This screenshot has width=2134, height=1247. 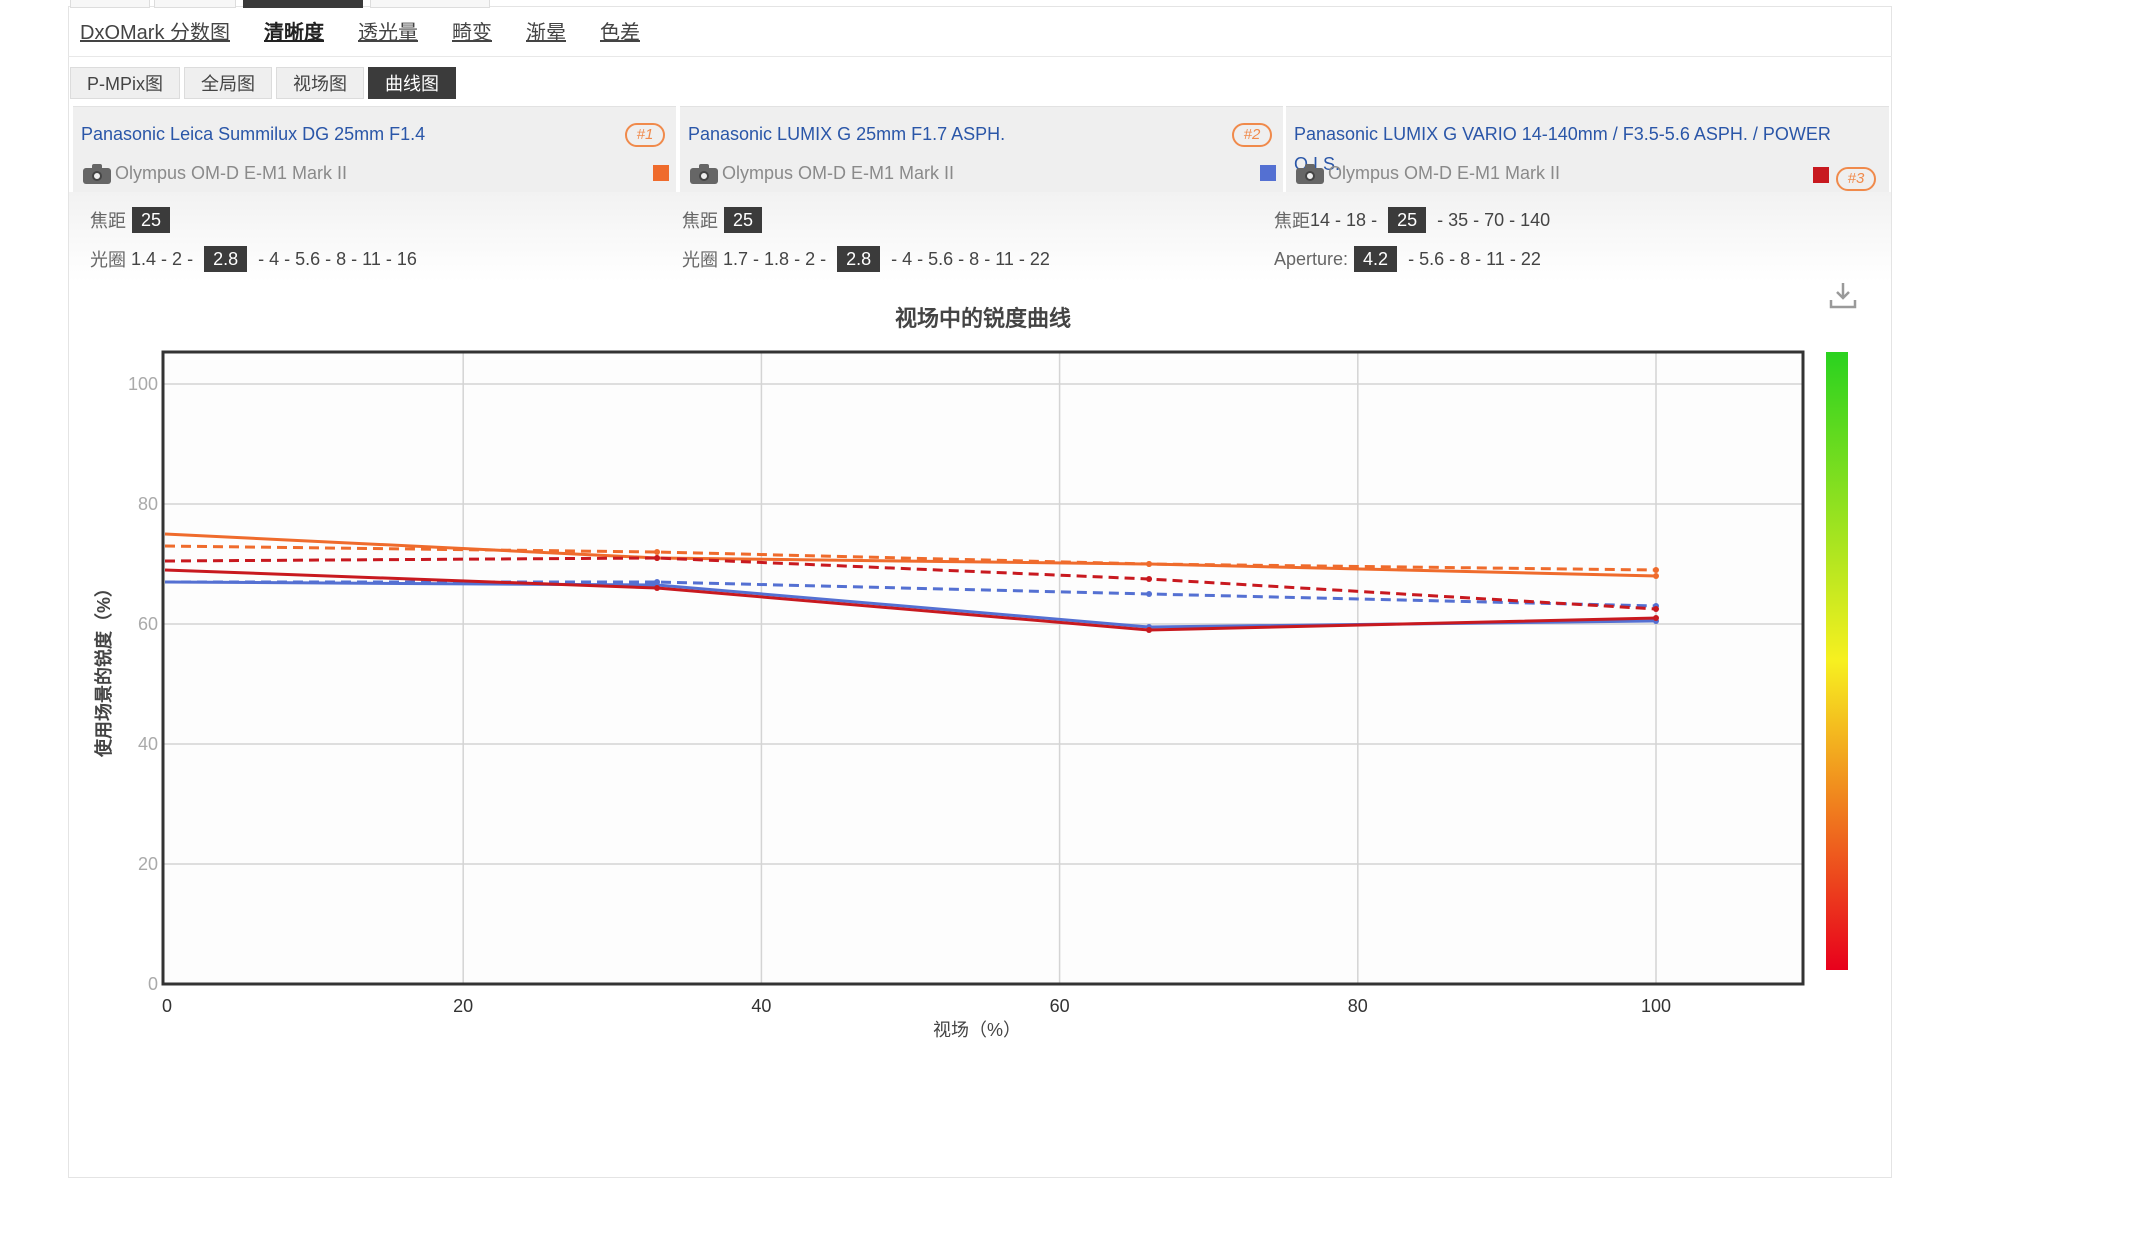 I want to click on x-tick-label: 0, so click(x=167, y=1006).